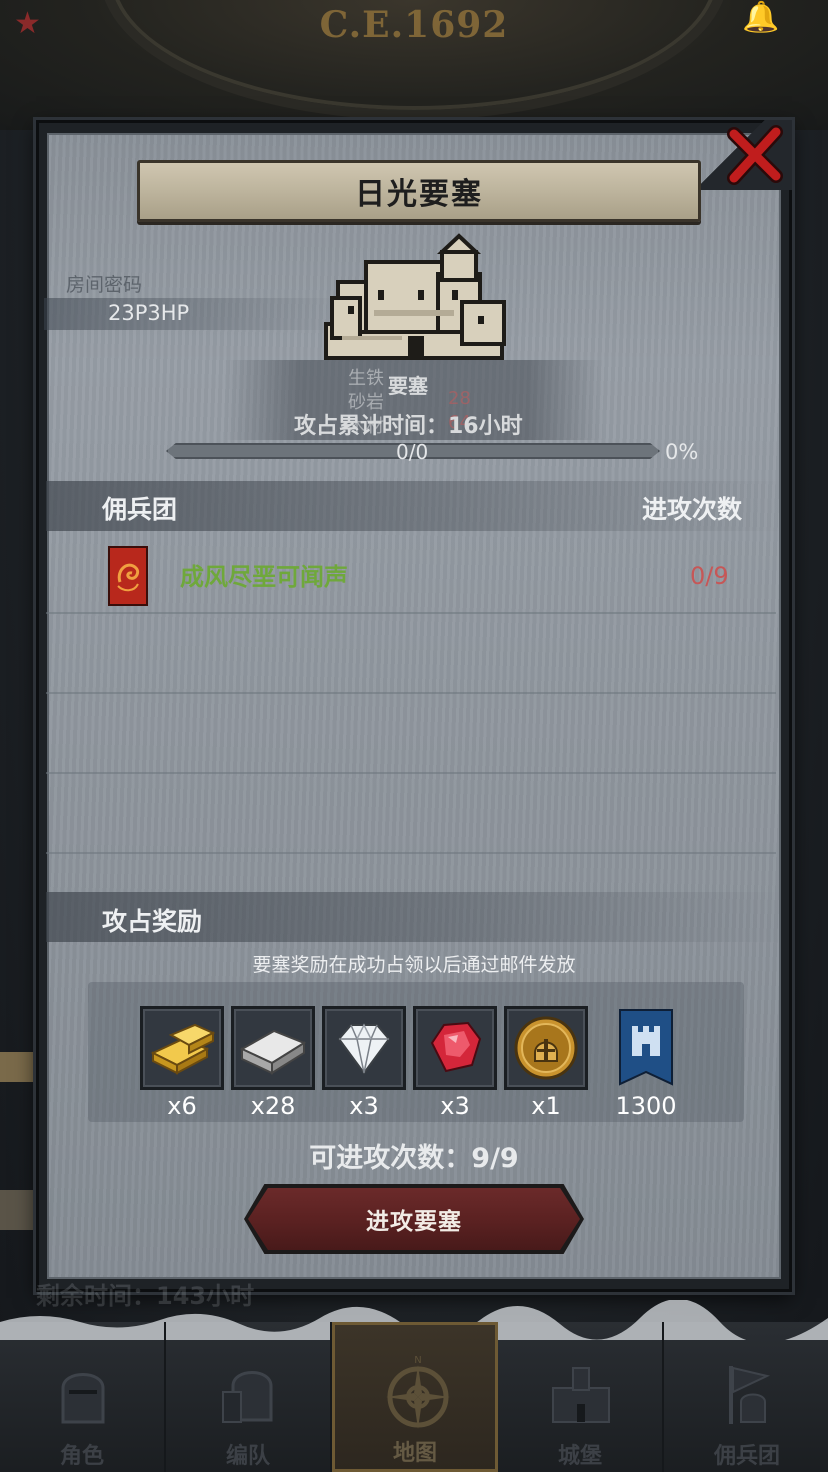 This screenshot has height=1472, width=828. I want to click on attack-fortress-button: 进攻要塞, so click(414, 1219).